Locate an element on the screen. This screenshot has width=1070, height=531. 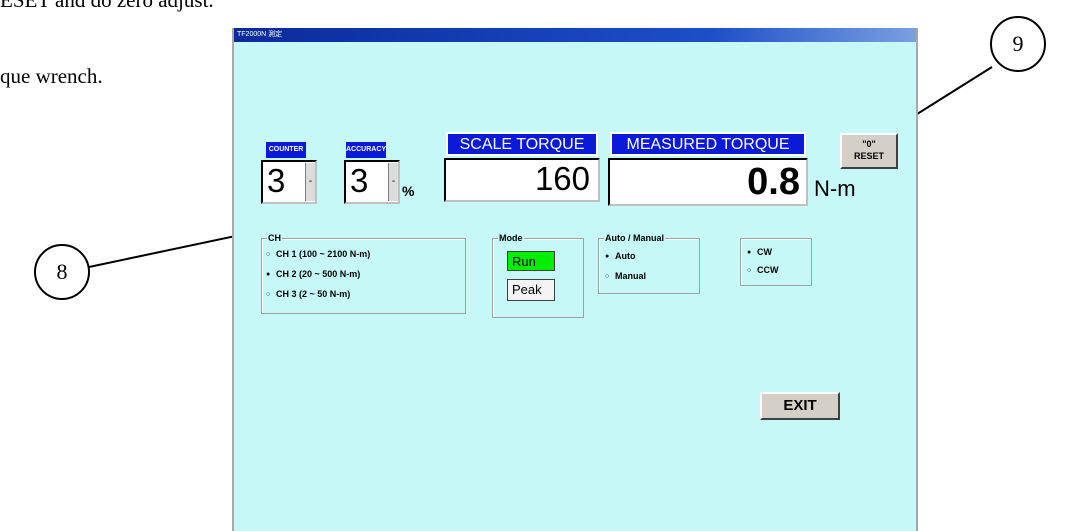
measured-torque-display: 0.8 is located at coordinates (708, 182).